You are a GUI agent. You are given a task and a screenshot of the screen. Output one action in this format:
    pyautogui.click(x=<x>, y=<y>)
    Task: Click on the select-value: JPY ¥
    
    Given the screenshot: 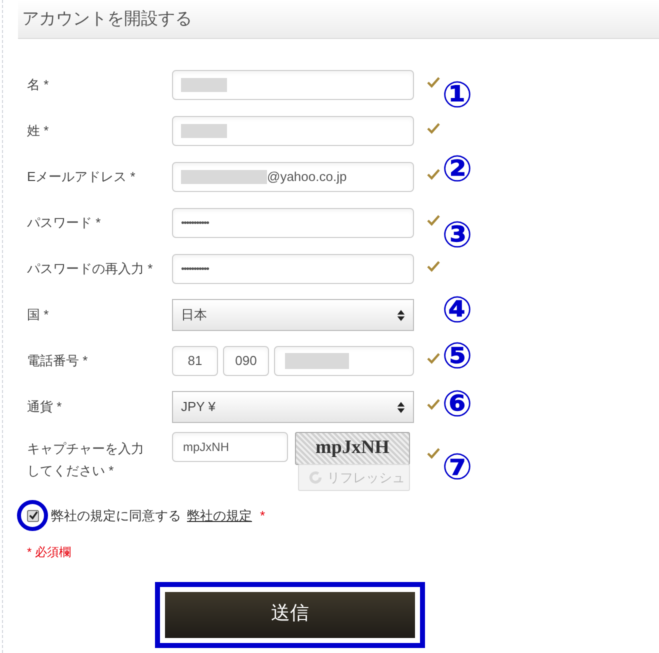 What is the action you would take?
    pyautogui.click(x=198, y=407)
    